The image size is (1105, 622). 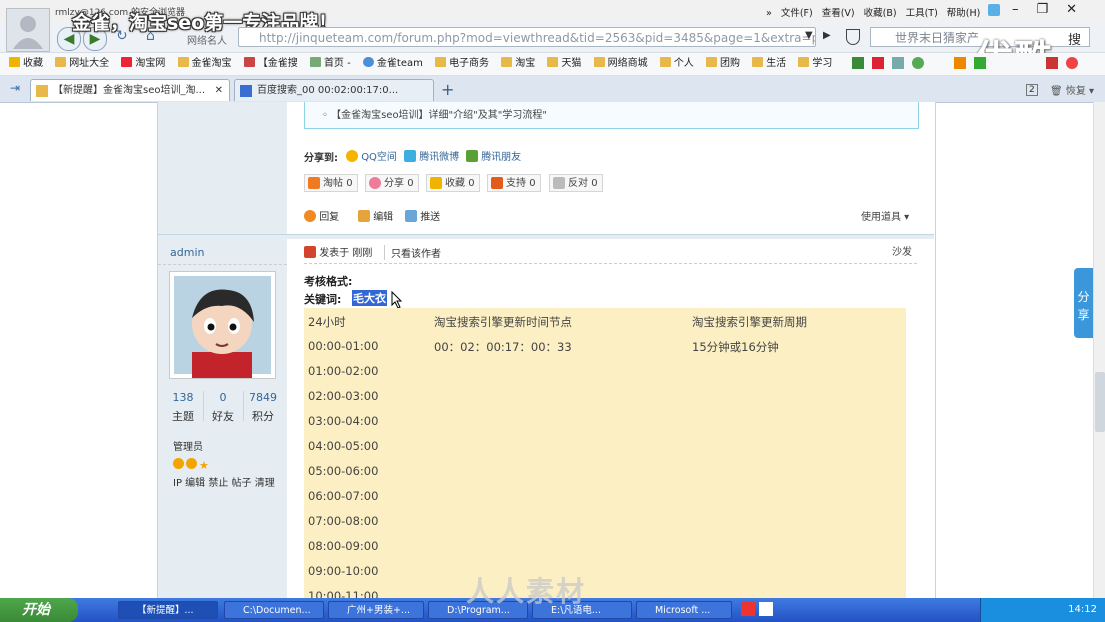 I want to click on cartoon-boy-avatar, so click(x=222, y=327).